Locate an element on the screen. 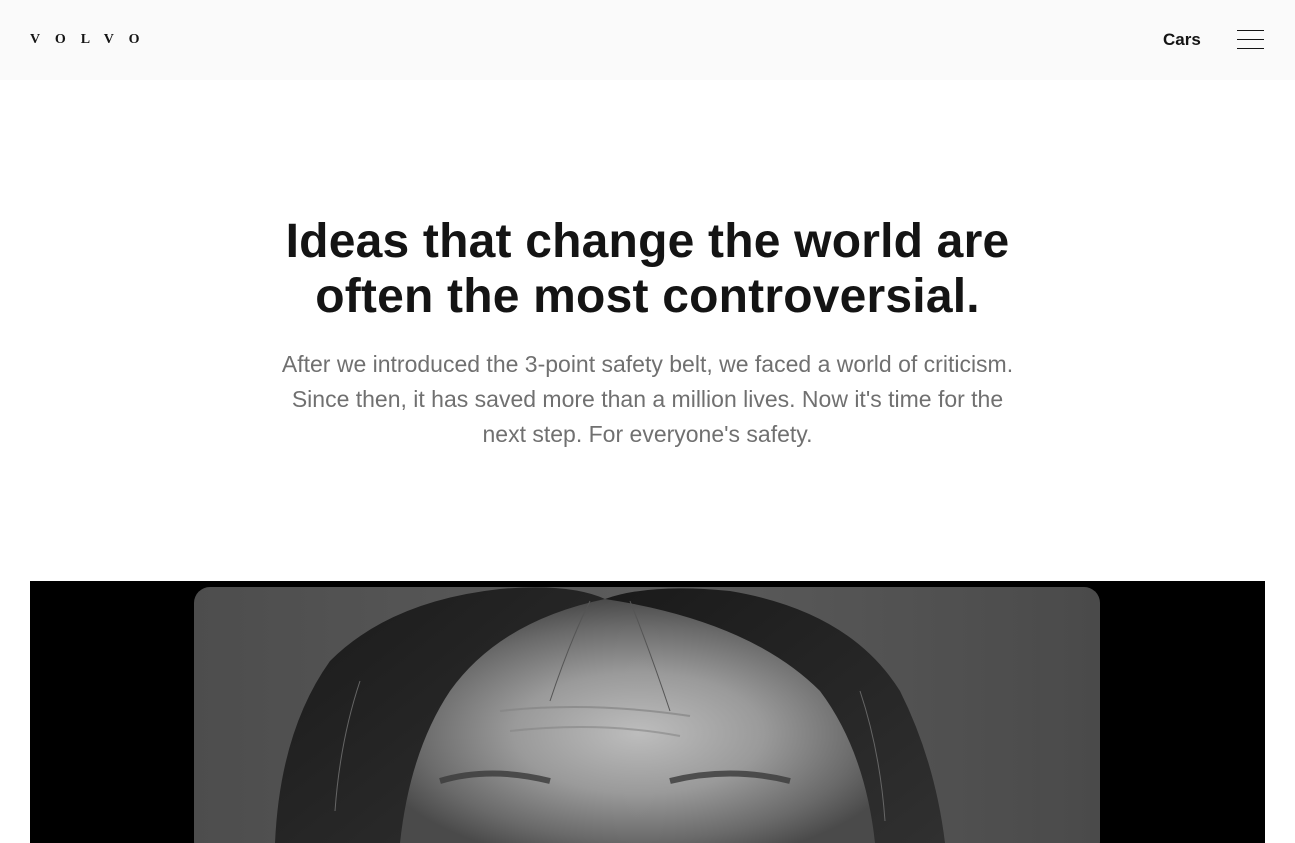  site-header: VOLVO Cars is located at coordinates (647, 40).